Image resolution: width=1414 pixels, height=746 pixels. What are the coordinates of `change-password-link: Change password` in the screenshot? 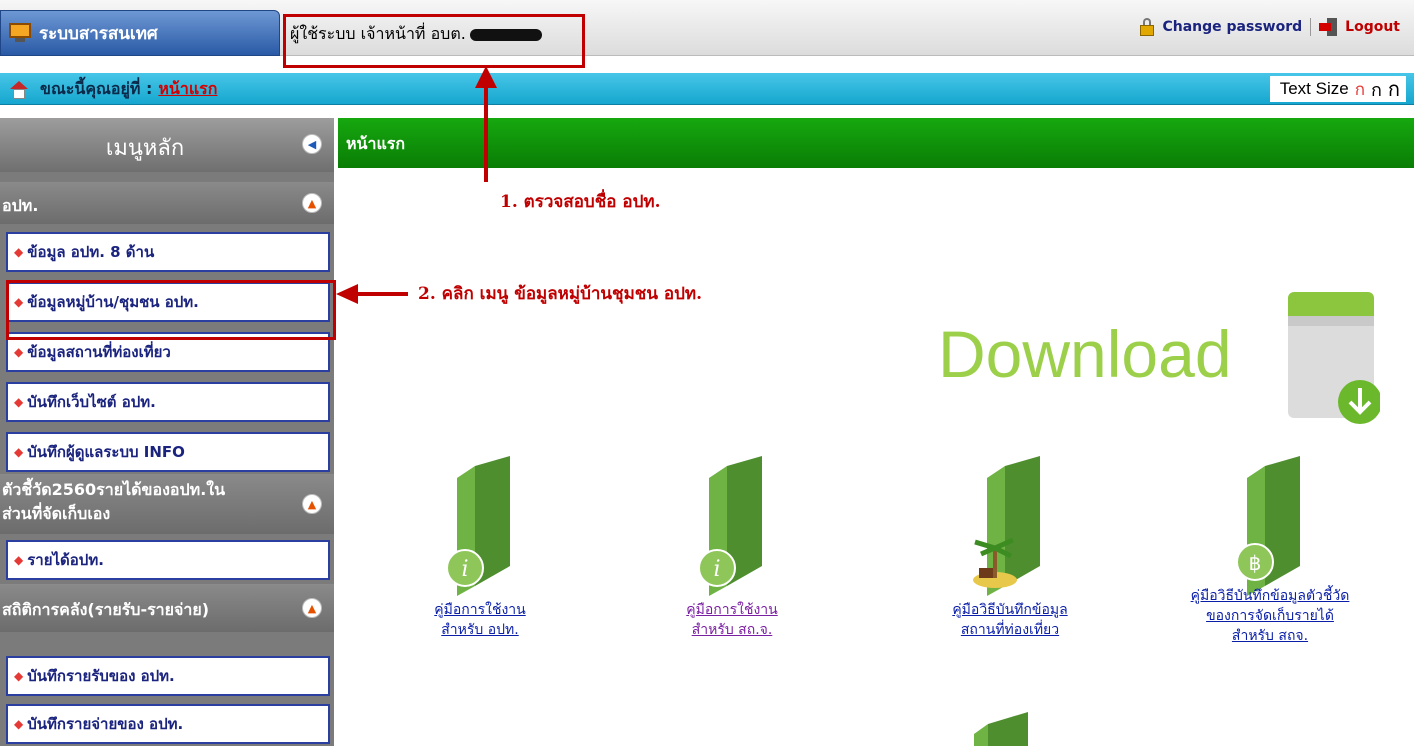 It's located at (1220, 27).